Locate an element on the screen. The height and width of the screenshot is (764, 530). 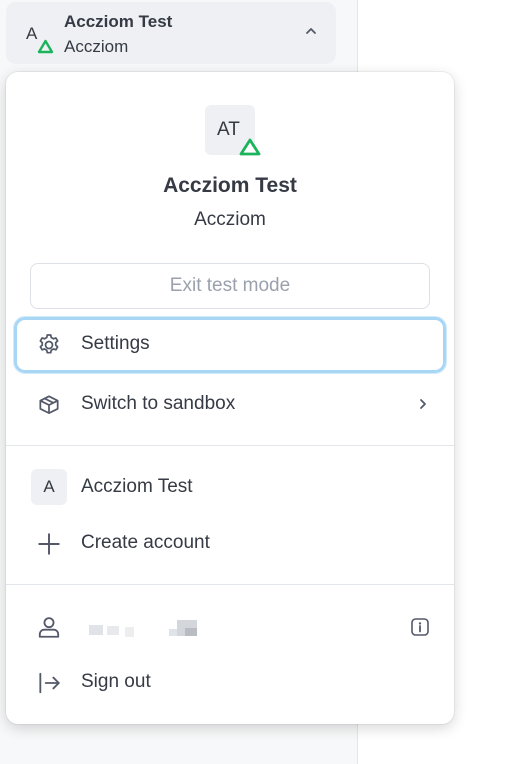
account-switcher-button: A Accziom Test Accziom is located at coordinates (171, 33).